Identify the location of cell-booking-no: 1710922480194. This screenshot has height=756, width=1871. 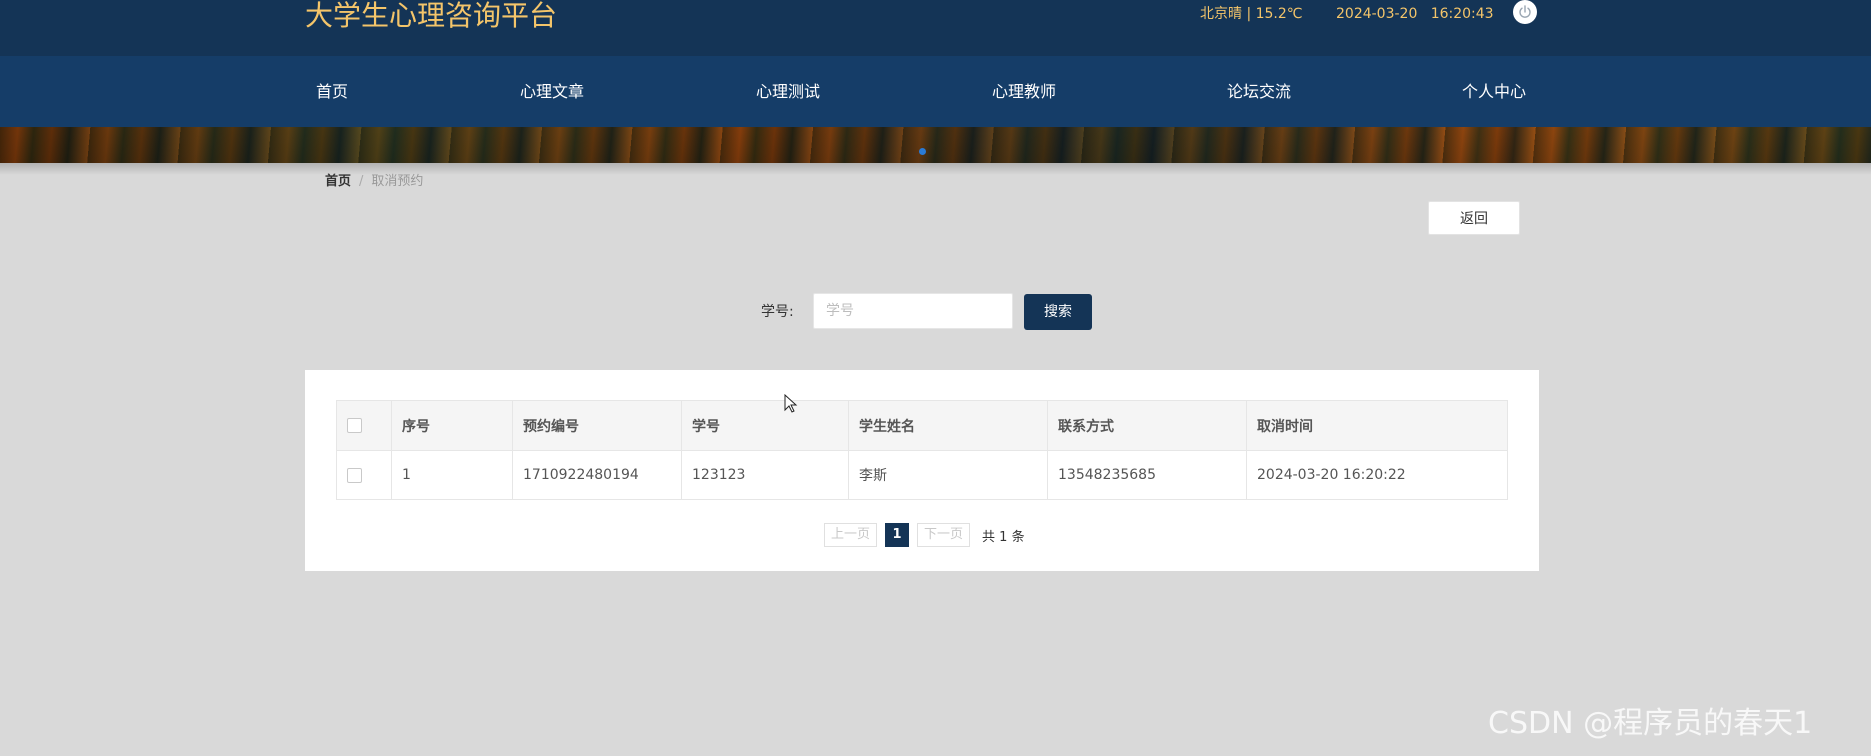
(597, 475).